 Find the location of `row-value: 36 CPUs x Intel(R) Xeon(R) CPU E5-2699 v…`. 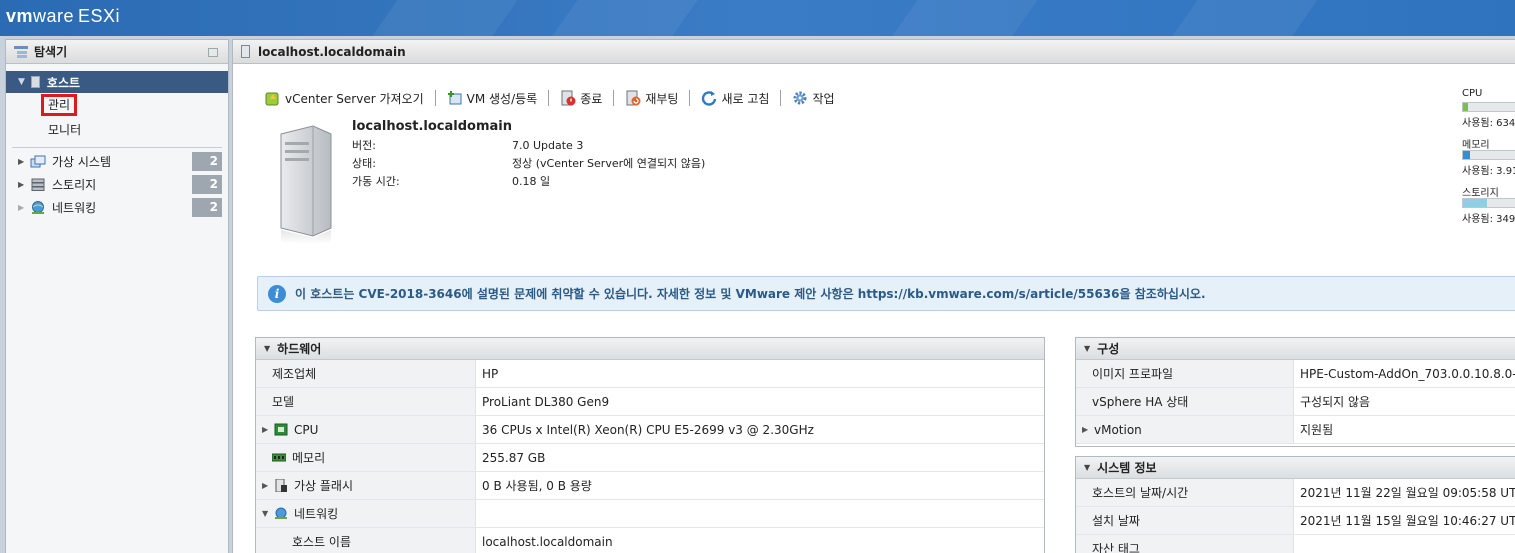

row-value: 36 CPUs x Intel(R) Xeon(R) CPU E5-2699 v… is located at coordinates (648, 429).